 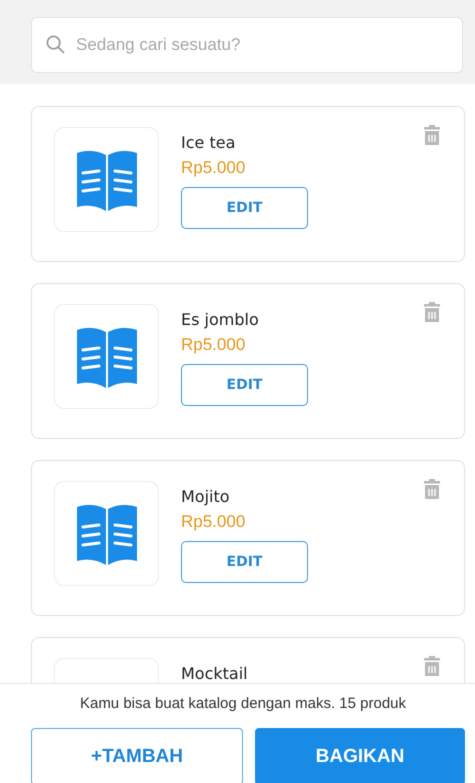 I want to click on product-name: Es jomblo, so click(x=220, y=319).